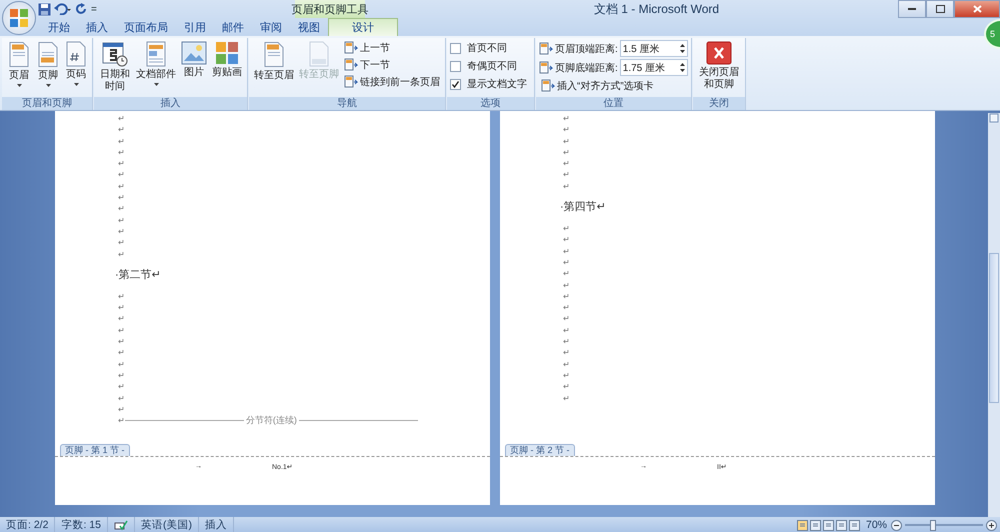  What do you see at coordinates (146, 27) in the screenshot?
I see `ribbon-tab: 页面布局` at bounding box center [146, 27].